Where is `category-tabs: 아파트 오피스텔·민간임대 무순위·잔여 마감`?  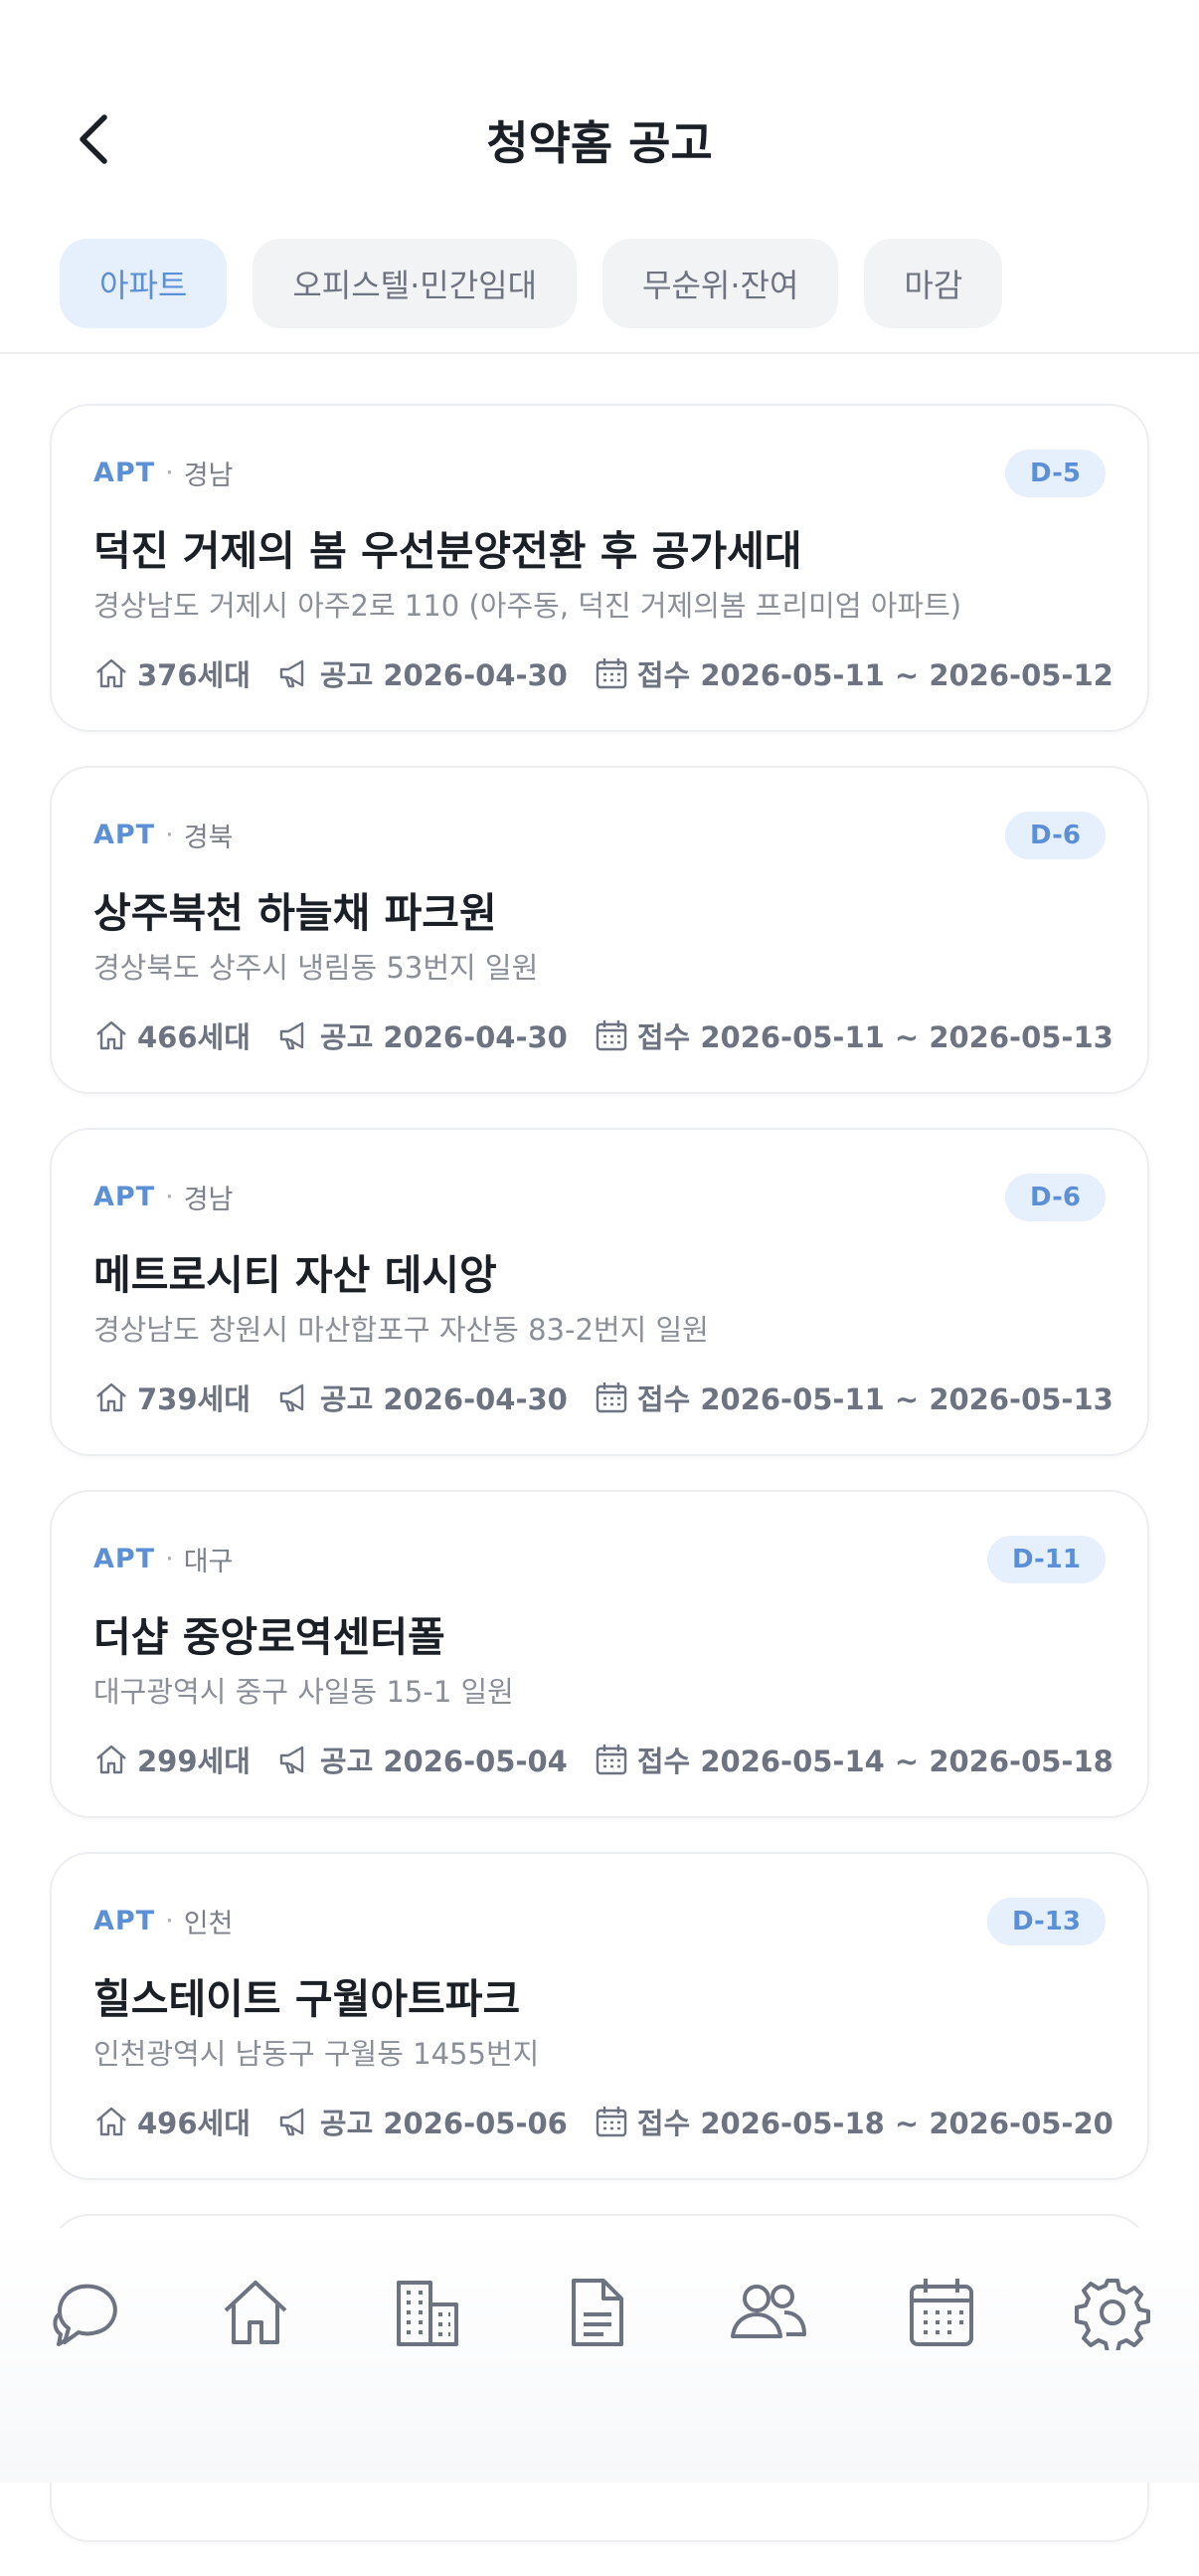 category-tabs: 아파트 오피스텔·민간임대 무순위·잔여 마감 is located at coordinates (531, 283).